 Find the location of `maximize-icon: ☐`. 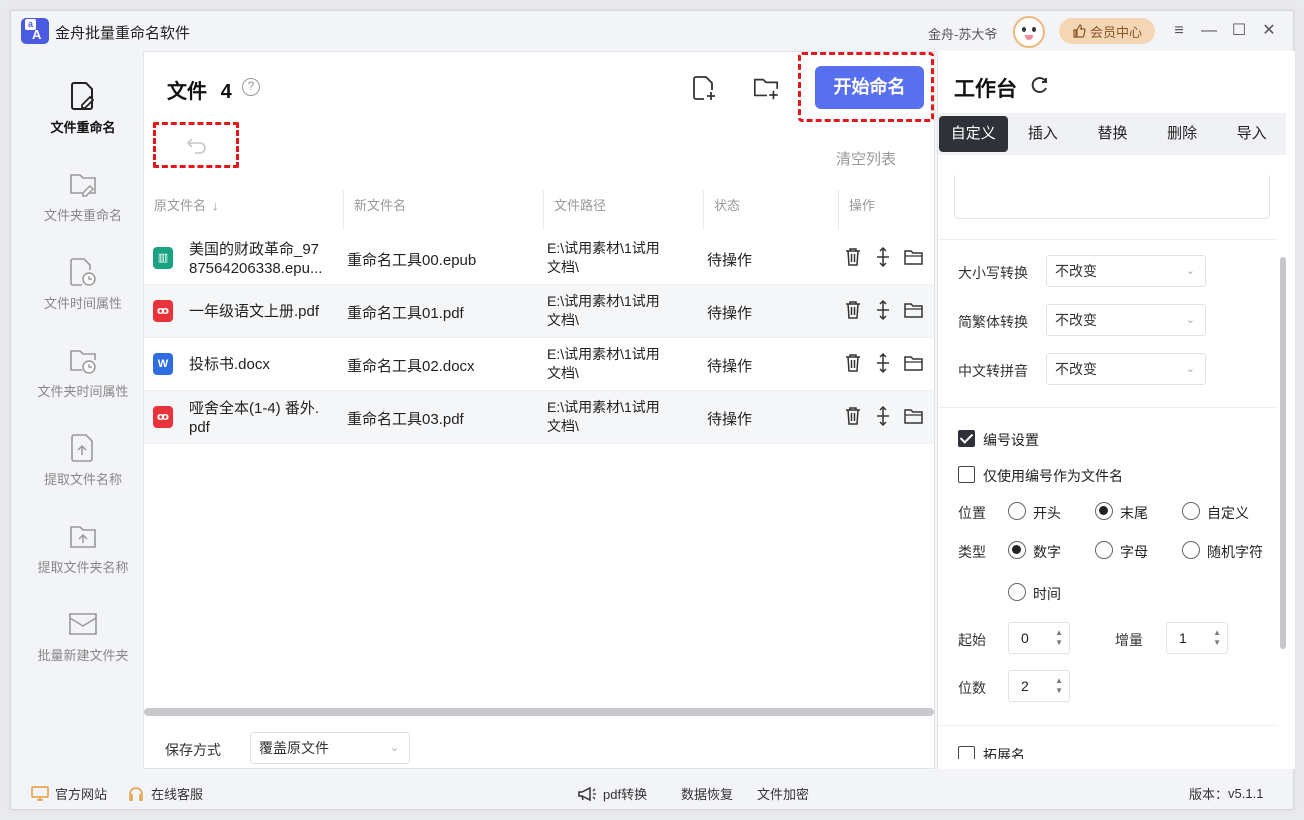

maximize-icon: ☐ is located at coordinates (1239, 31).